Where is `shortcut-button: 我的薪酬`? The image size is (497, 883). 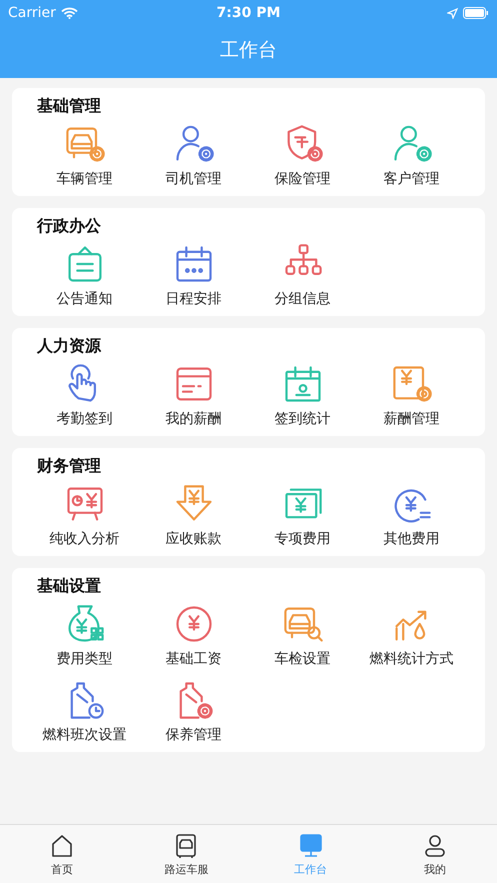 shortcut-button: 我的薪酬 is located at coordinates (194, 394).